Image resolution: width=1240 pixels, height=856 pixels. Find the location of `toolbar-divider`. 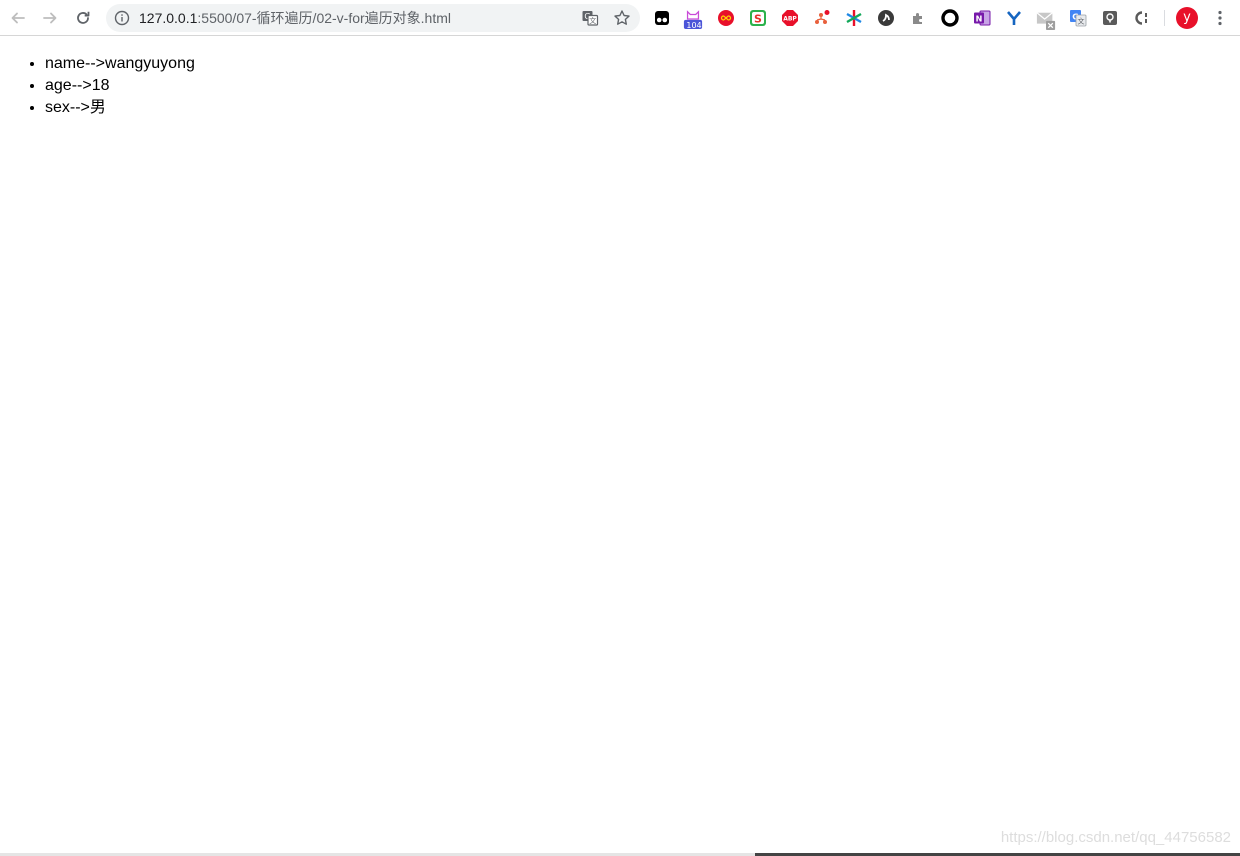

toolbar-divider is located at coordinates (1164, 18).